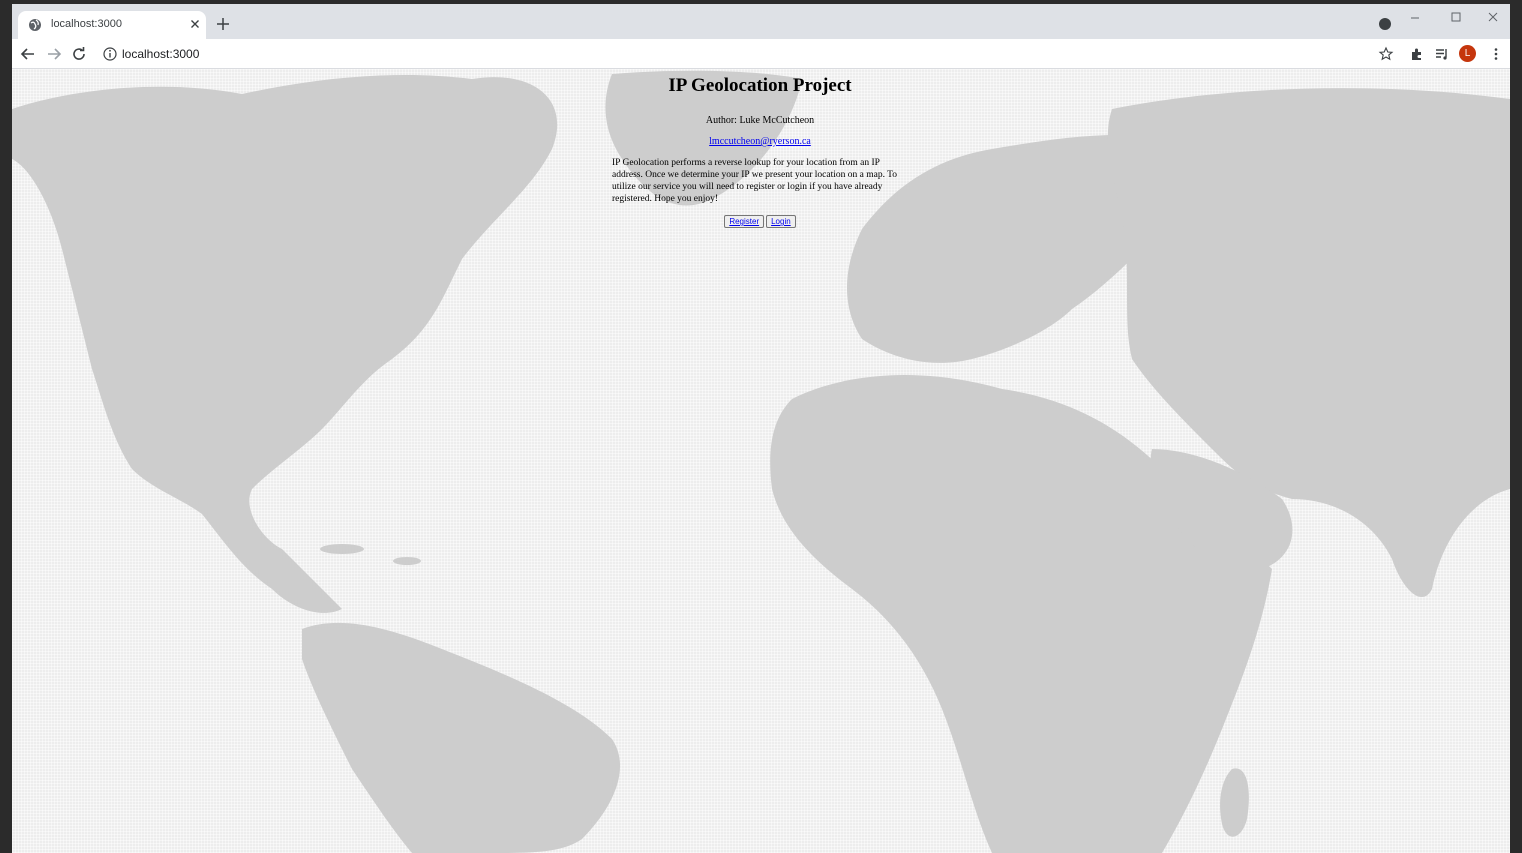 This screenshot has width=1522, height=853. I want to click on extensions-puzzle-icon, so click(1417, 54).